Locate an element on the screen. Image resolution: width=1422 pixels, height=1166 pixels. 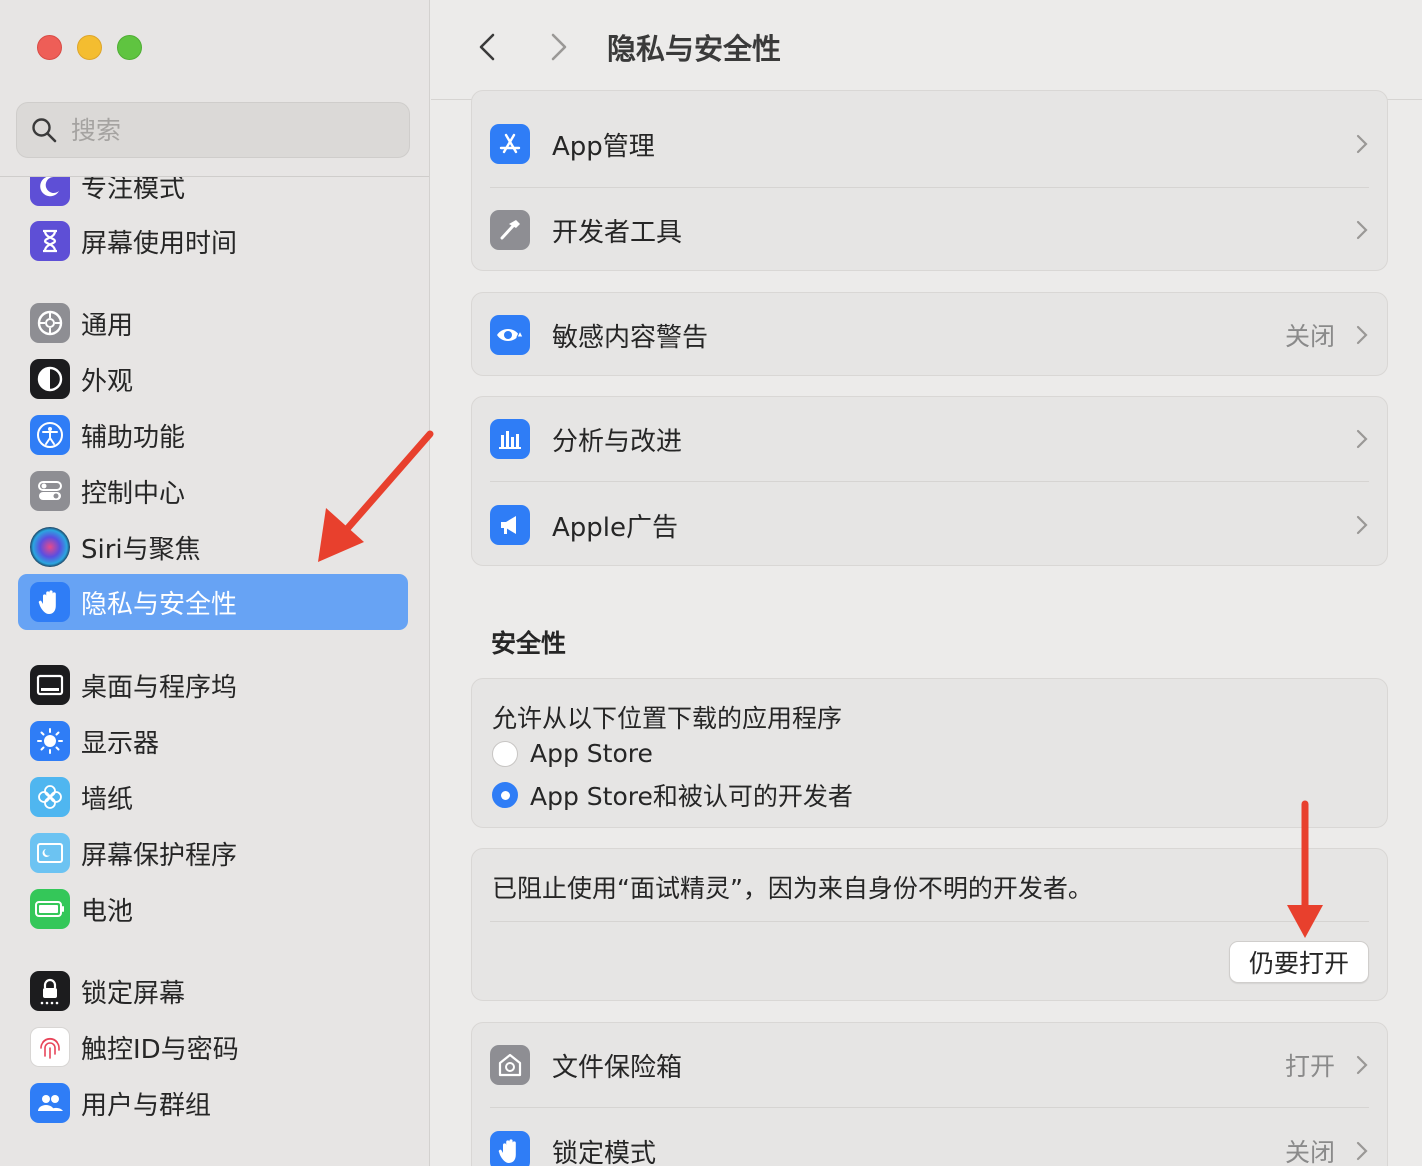
sidebar-item-wallpaper: 墙纸 is located at coordinates (213, 797).